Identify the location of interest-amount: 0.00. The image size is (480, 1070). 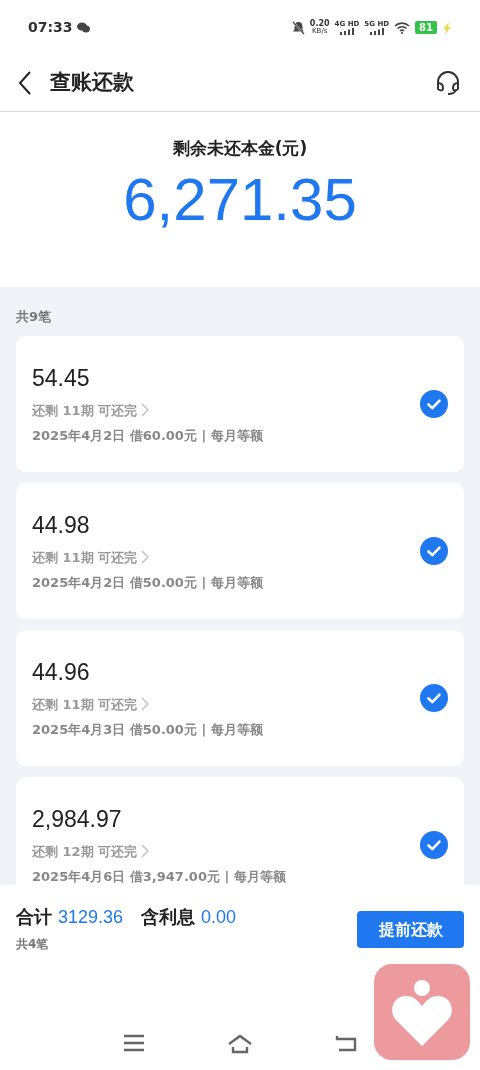
(219, 917).